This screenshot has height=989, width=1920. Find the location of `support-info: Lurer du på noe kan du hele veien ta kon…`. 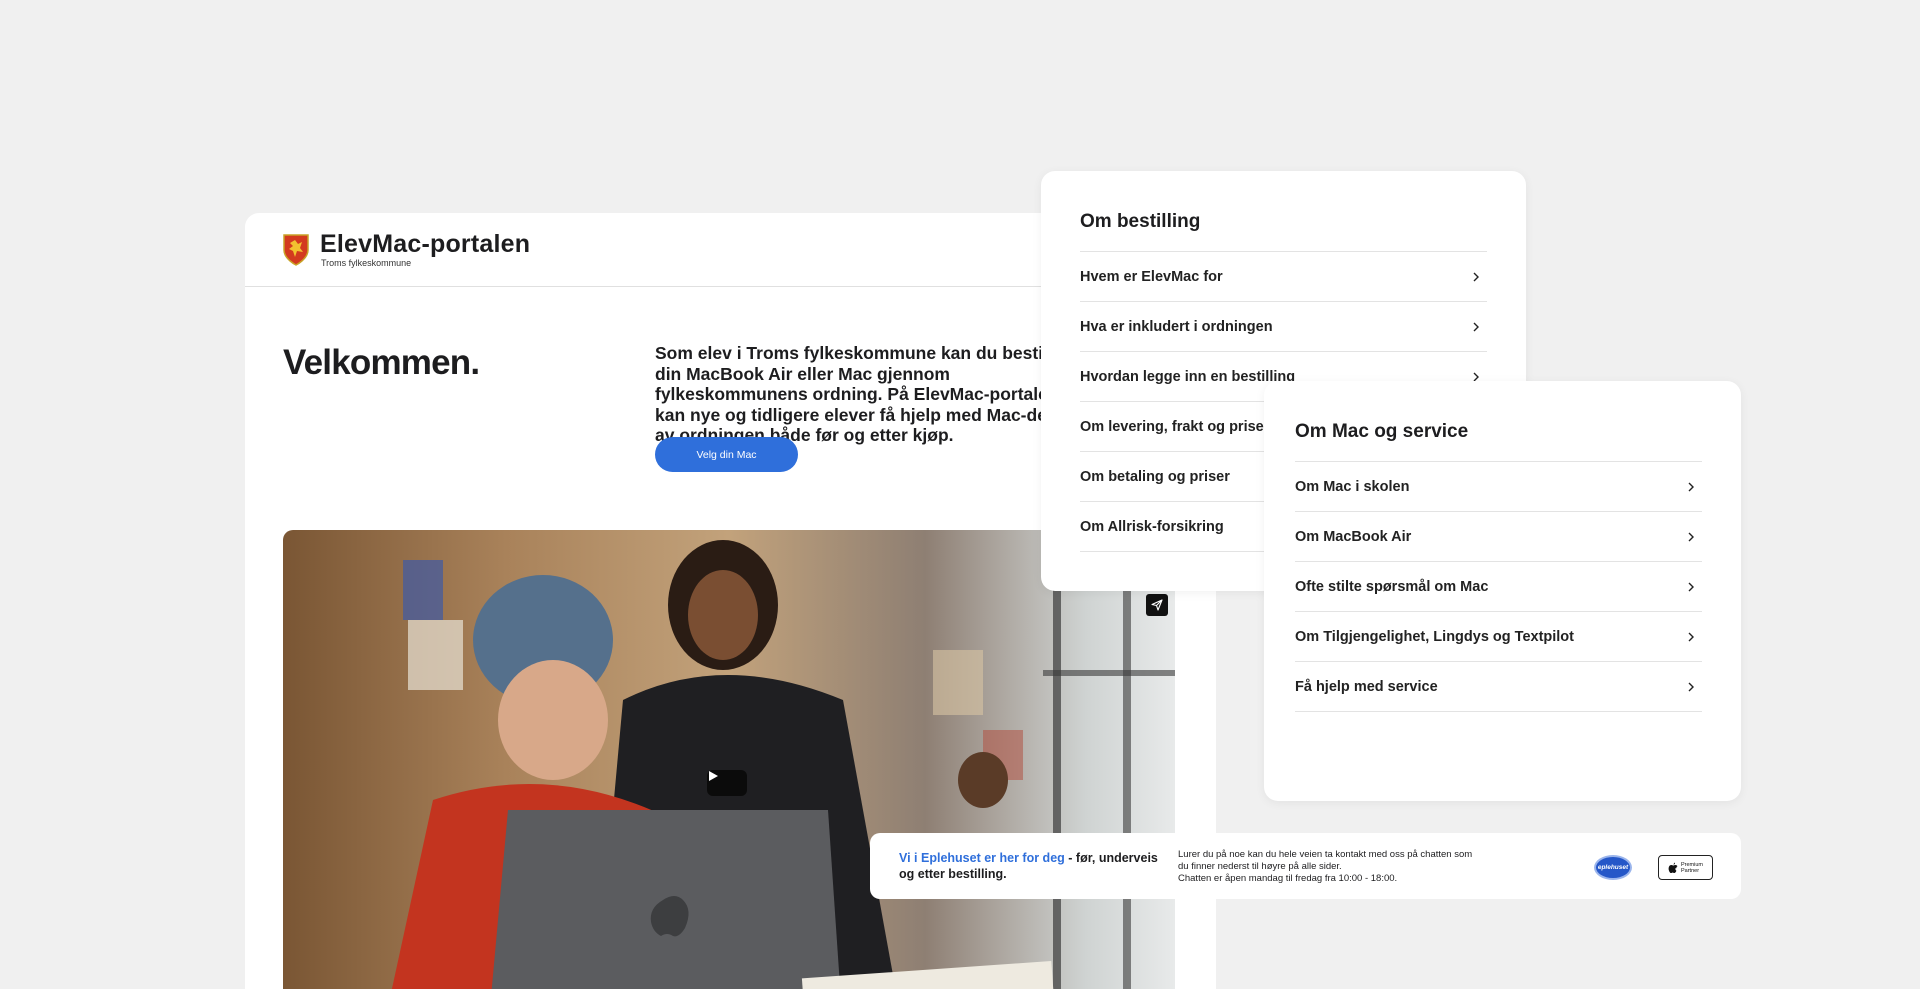

support-info: Lurer du på noe kan du hele veien ta kon… is located at coordinates (1328, 867).